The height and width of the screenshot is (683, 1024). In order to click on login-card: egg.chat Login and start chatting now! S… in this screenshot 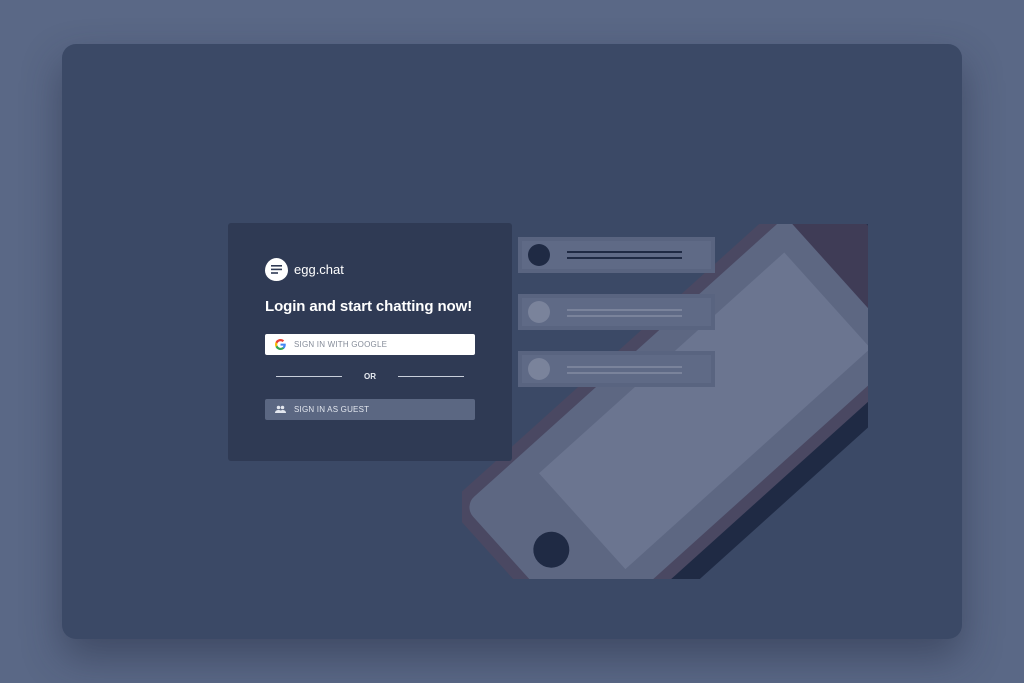, I will do `click(370, 342)`.